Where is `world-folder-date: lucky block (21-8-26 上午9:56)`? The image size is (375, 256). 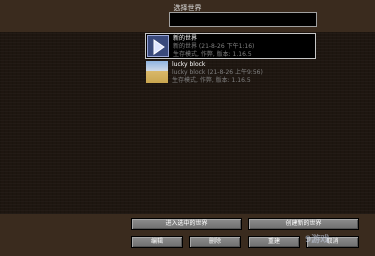 world-folder-date: lucky block (21-8-26 上午9:56) is located at coordinates (217, 72).